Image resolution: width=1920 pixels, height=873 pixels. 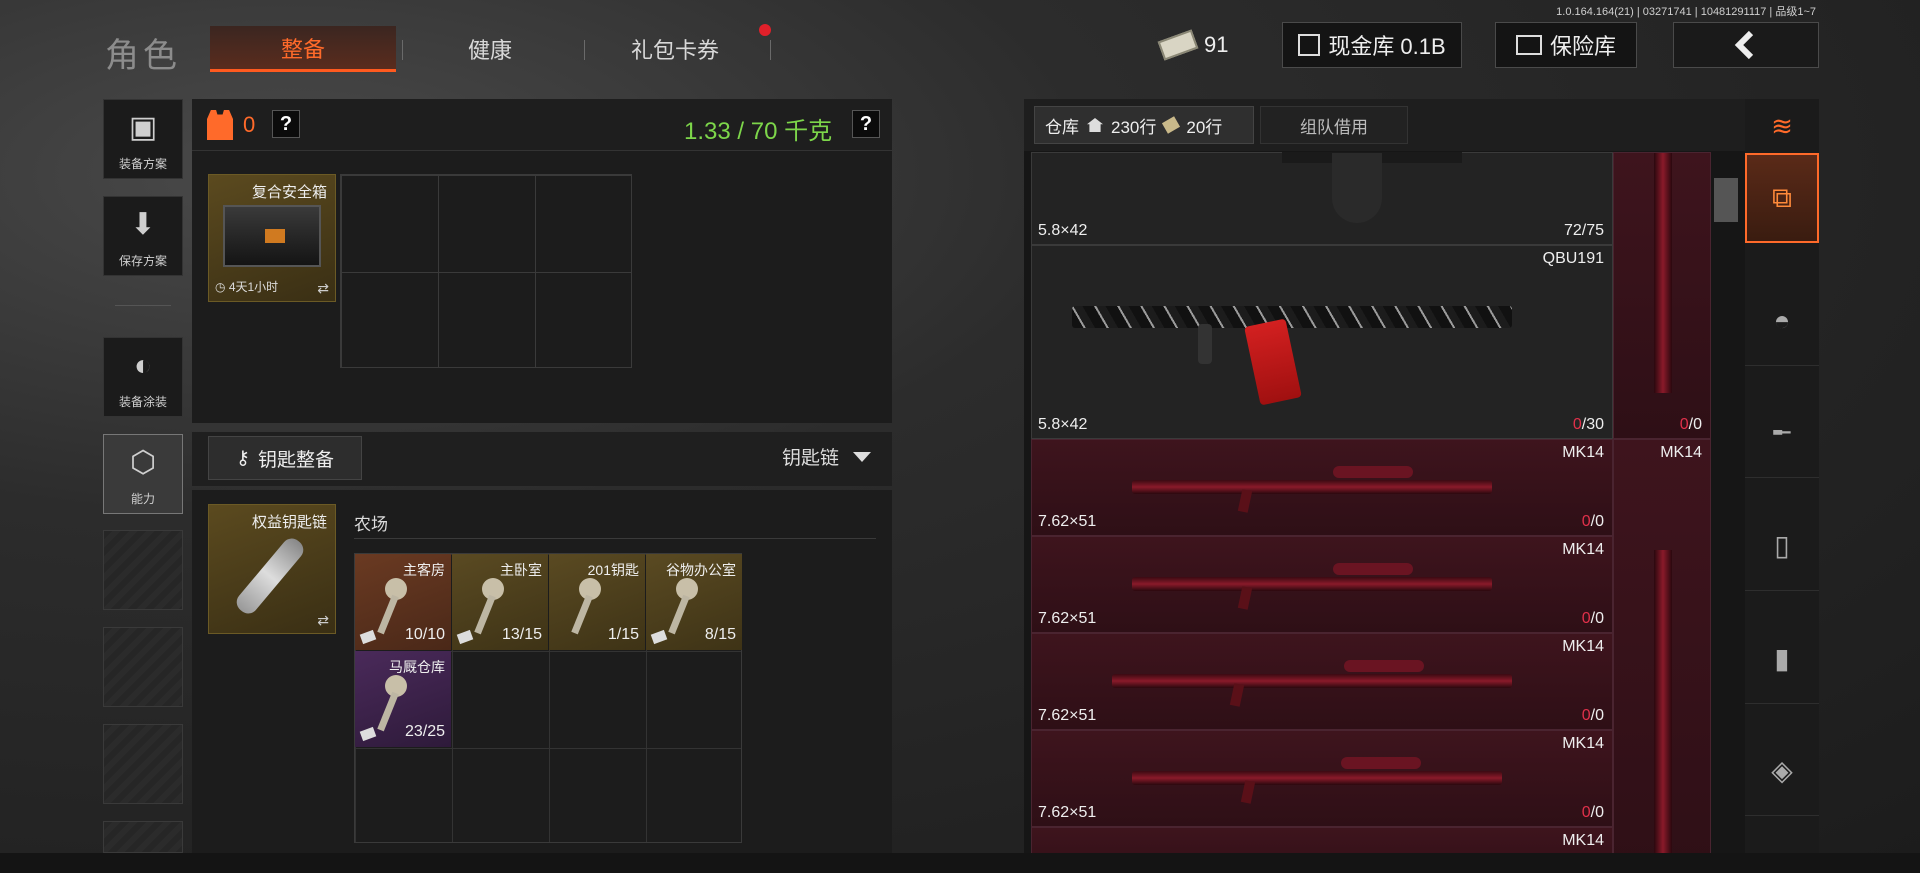 I want to click on tab-gift-coupons: 礼包卡券, so click(x=675, y=49).